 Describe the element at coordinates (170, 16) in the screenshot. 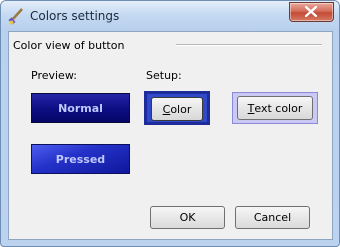

I see `title-bar: Colors settings` at that location.